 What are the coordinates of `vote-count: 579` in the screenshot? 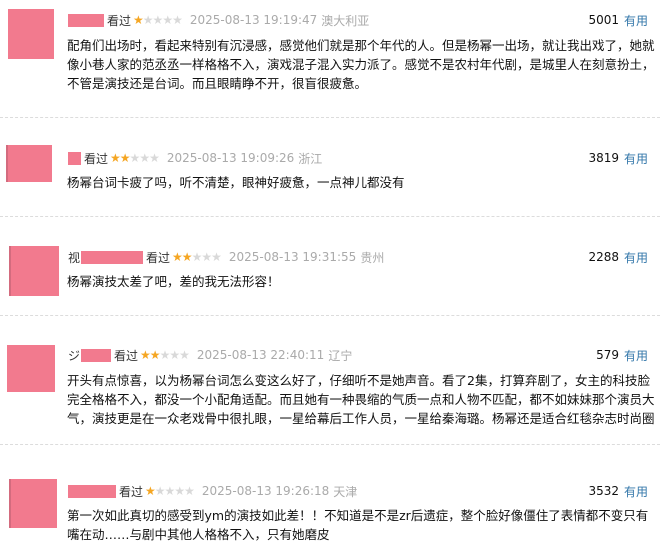 It's located at (607, 355).